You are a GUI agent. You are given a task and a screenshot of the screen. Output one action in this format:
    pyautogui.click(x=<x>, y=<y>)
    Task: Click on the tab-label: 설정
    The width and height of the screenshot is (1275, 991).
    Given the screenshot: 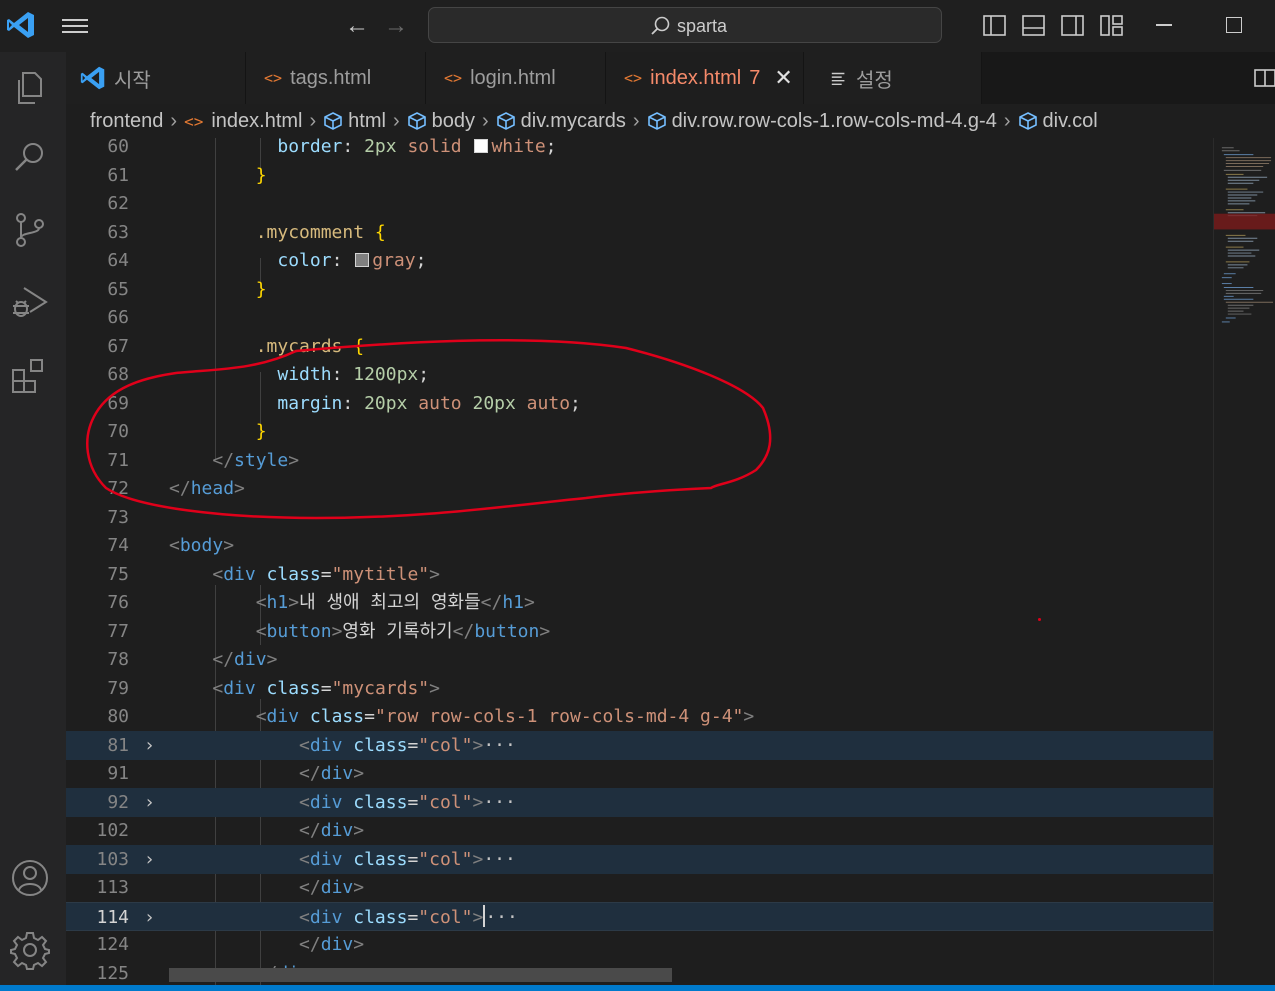 What is the action you would take?
    pyautogui.click(x=874, y=80)
    